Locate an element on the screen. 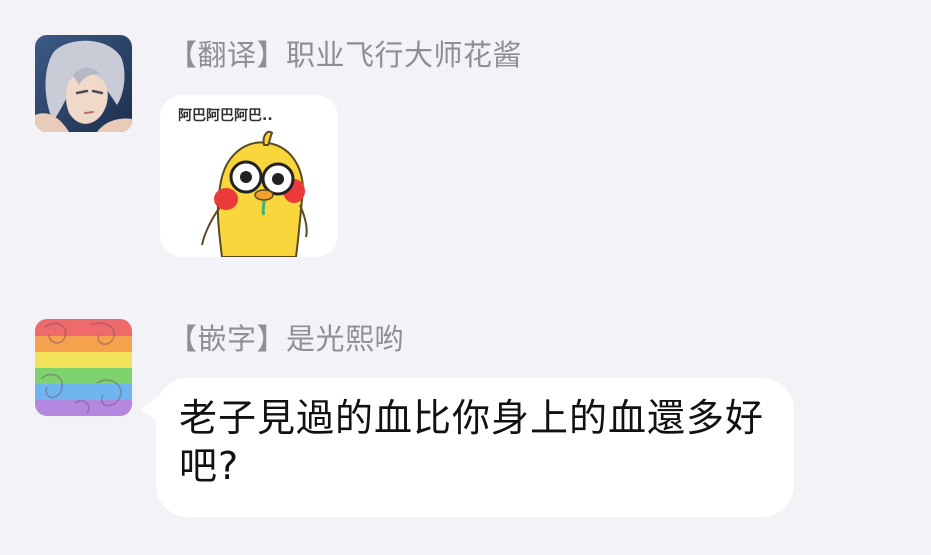 The image size is (931, 555). anime-boy-avatar-icon is located at coordinates (83, 83).